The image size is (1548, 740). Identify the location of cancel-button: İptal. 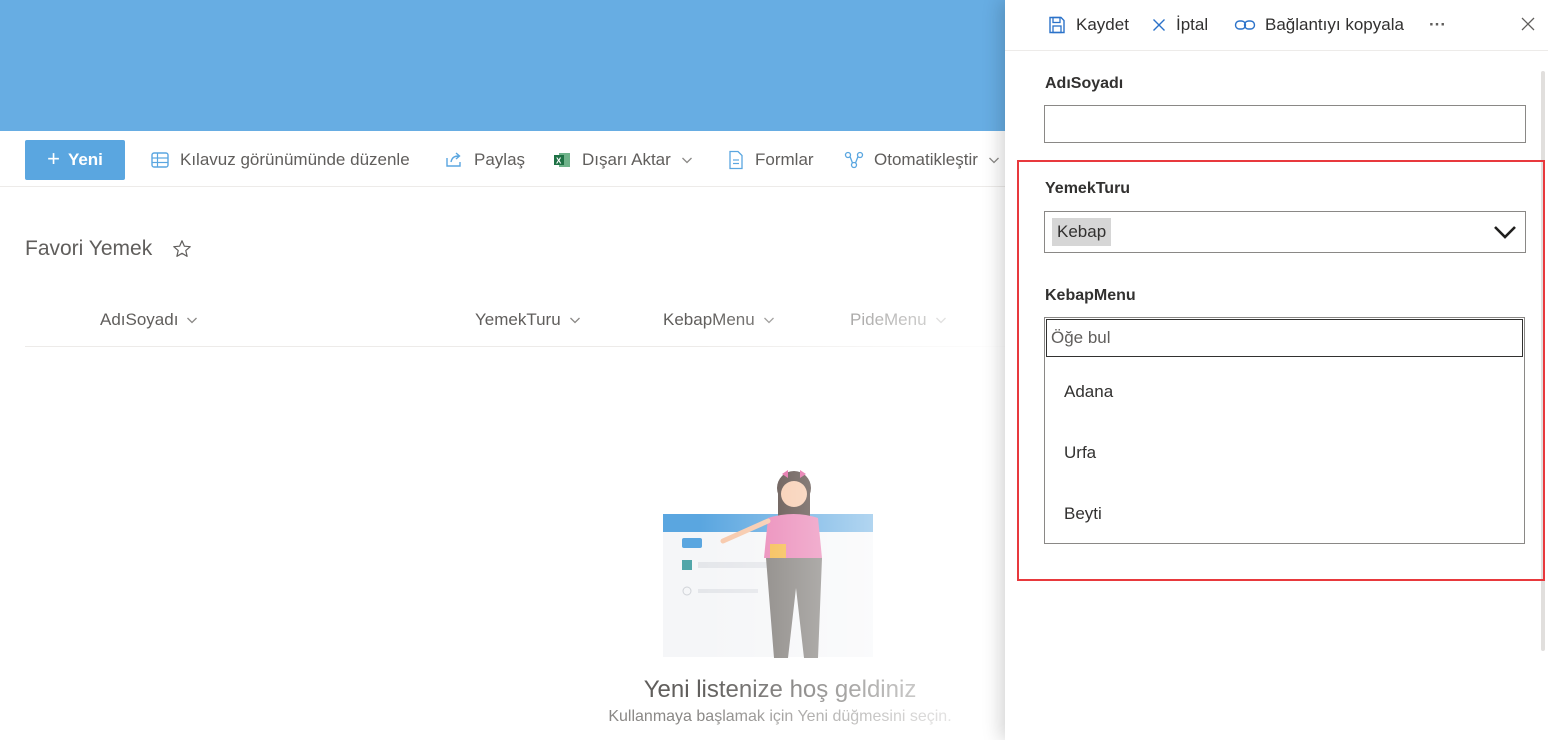
(1179, 25).